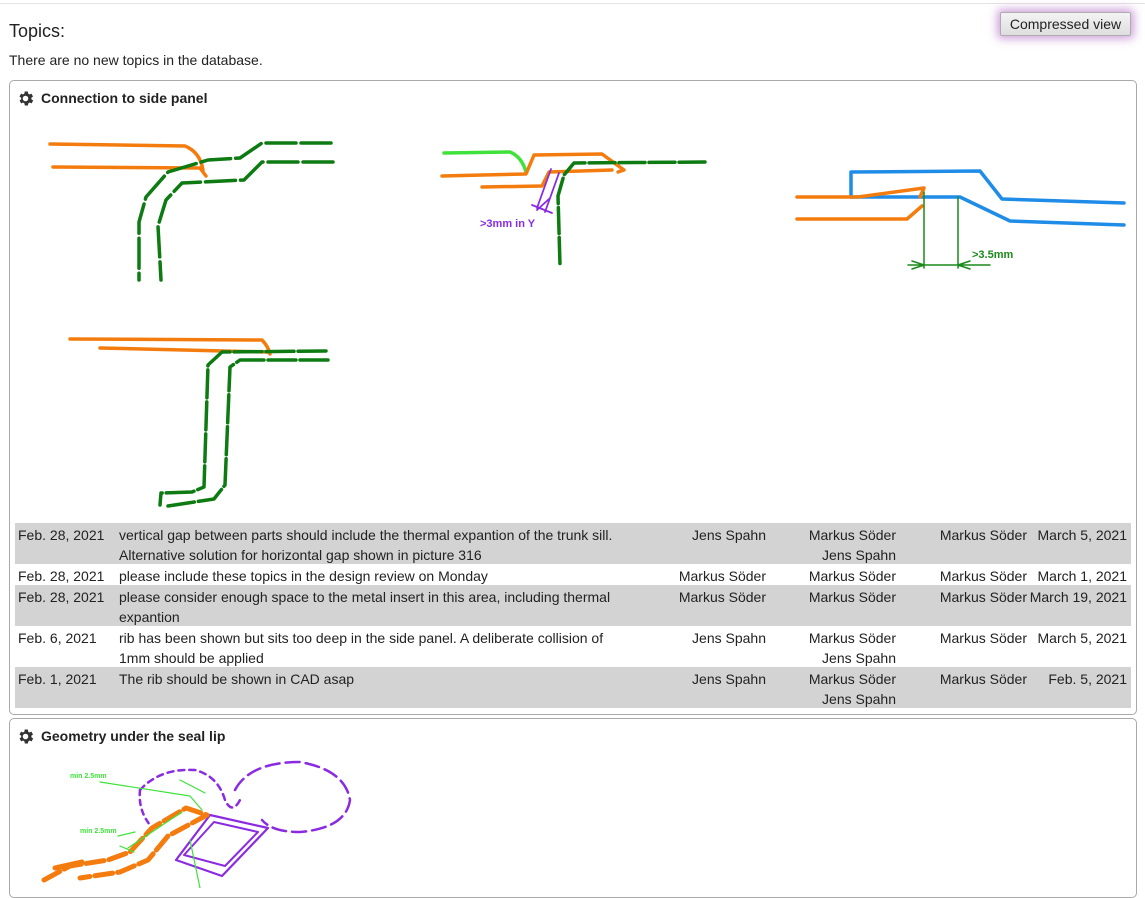 Image resolution: width=1145 pixels, height=898 pixels. What do you see at coordinates (136, 60) in the screenshot?
I see `no-new-topics-message: There are no new topics in the database.` at bounding box center [136, 60].